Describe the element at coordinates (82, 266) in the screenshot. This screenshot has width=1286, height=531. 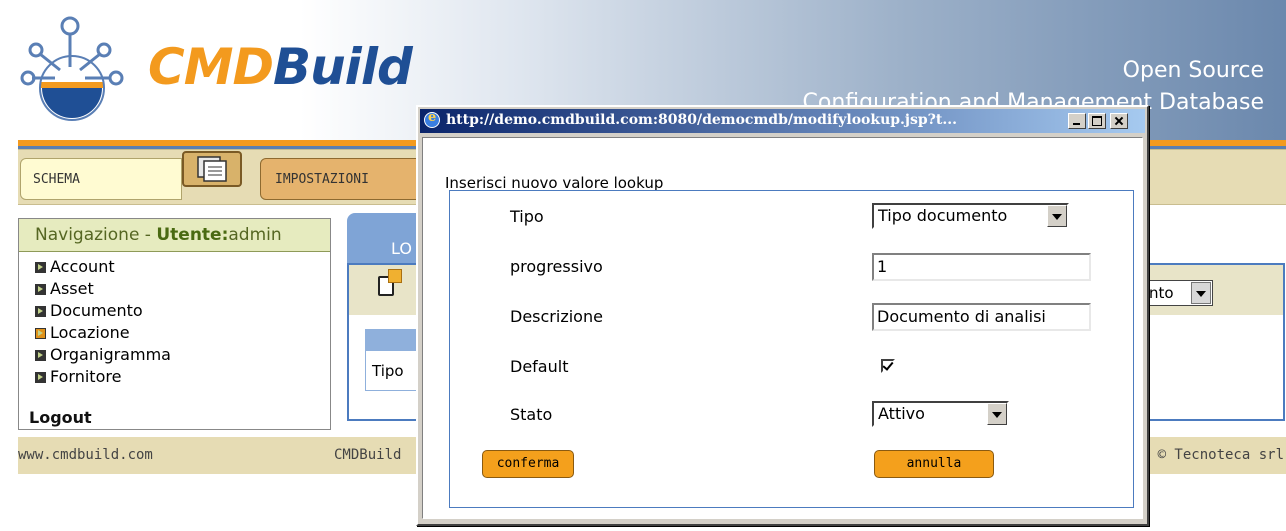
I see `sidebar-item-label: Account` at that location.